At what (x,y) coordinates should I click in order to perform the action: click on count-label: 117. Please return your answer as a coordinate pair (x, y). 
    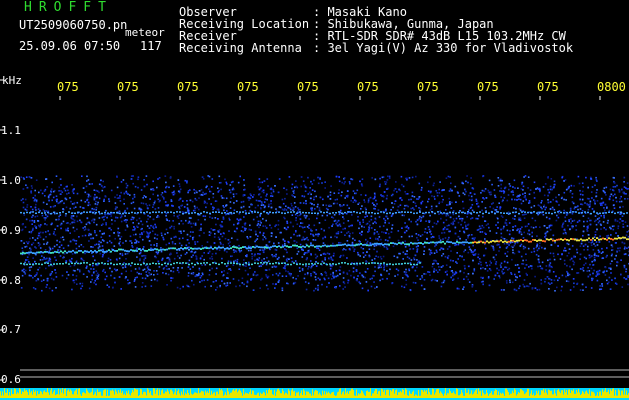
    Looking at the image, I should click on (151, 46).